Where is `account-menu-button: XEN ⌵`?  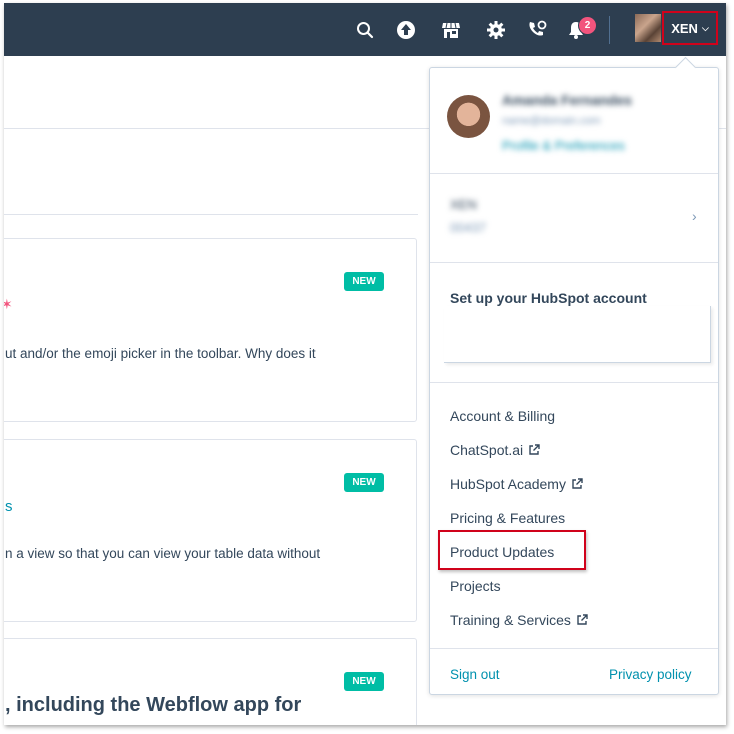
account-menu-button: XEN ⌵ is located at coordinates (690, 28).